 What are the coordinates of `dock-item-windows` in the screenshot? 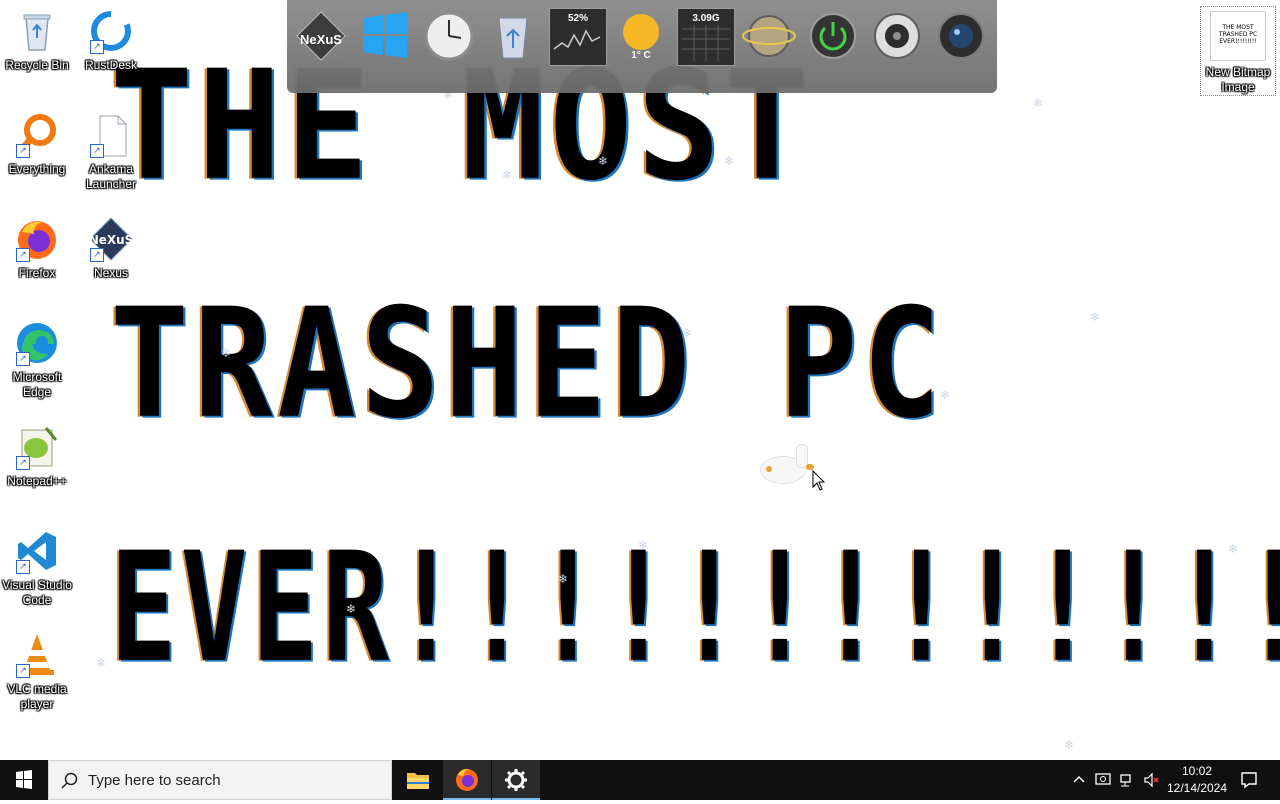 It's located at (385, 36).